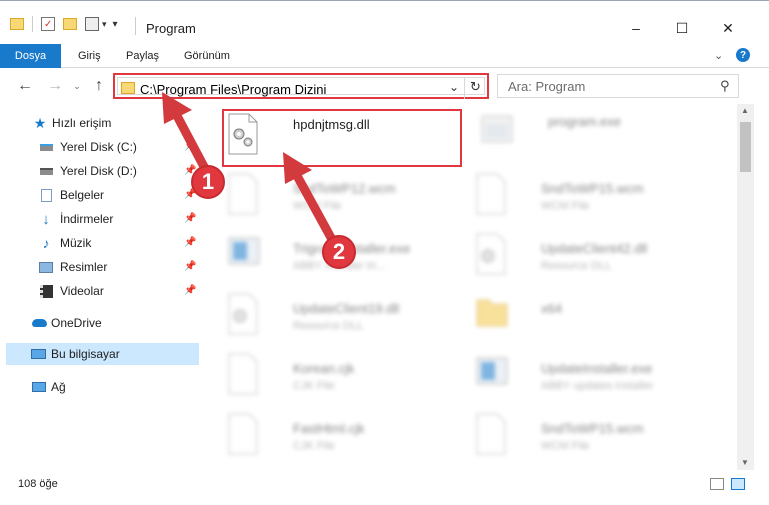 Image resolution: width=769 pixels, height=505 pixels. What do you see at coordinates (251, 171) in the screenshot?
I see `annotation-arrows` at bounding box center [251, 171].